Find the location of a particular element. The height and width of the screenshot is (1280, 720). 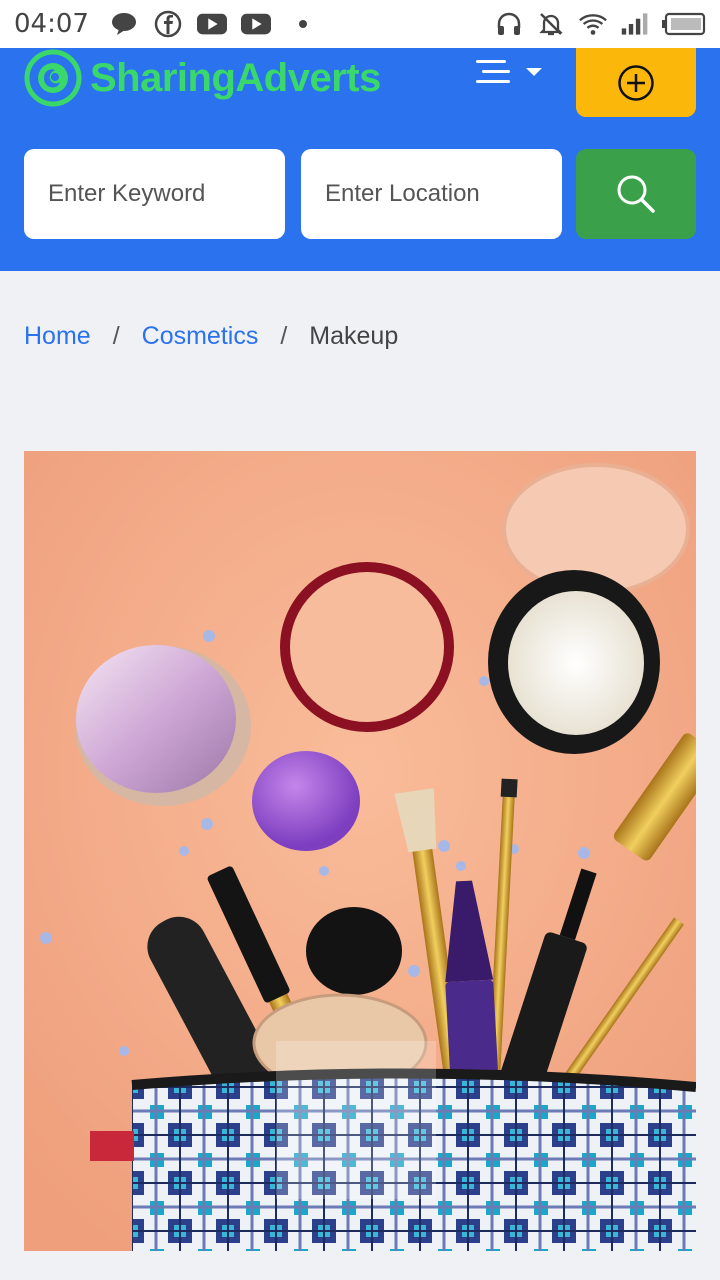

menu-toggle-button is located at coordinates (512, 72).